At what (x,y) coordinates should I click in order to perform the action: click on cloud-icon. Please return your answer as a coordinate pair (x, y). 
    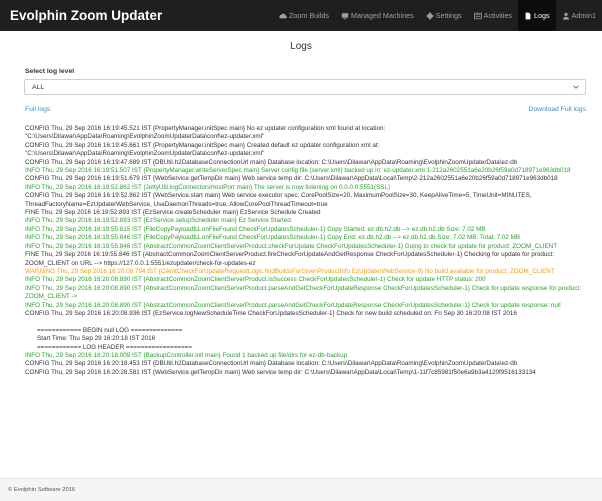
    Looking at the image, I should click on (283, 16).